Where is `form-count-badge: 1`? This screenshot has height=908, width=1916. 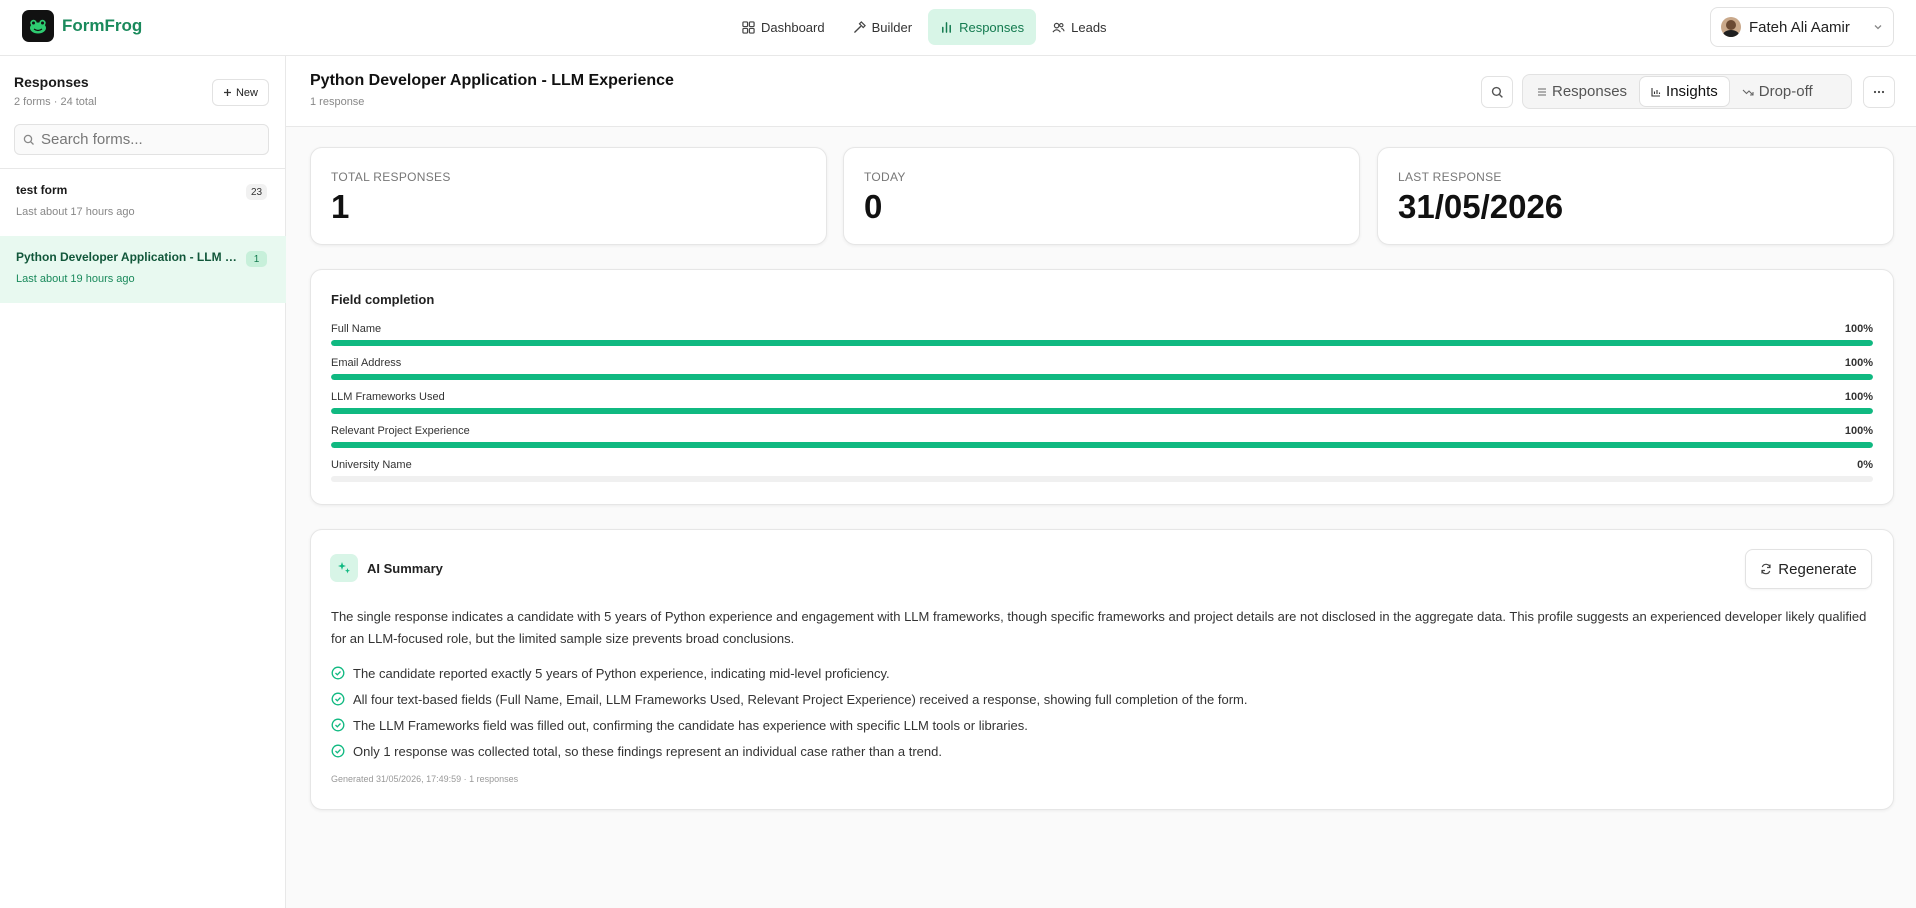 form-count-badge: 1 is located at coordinates (256, 259).